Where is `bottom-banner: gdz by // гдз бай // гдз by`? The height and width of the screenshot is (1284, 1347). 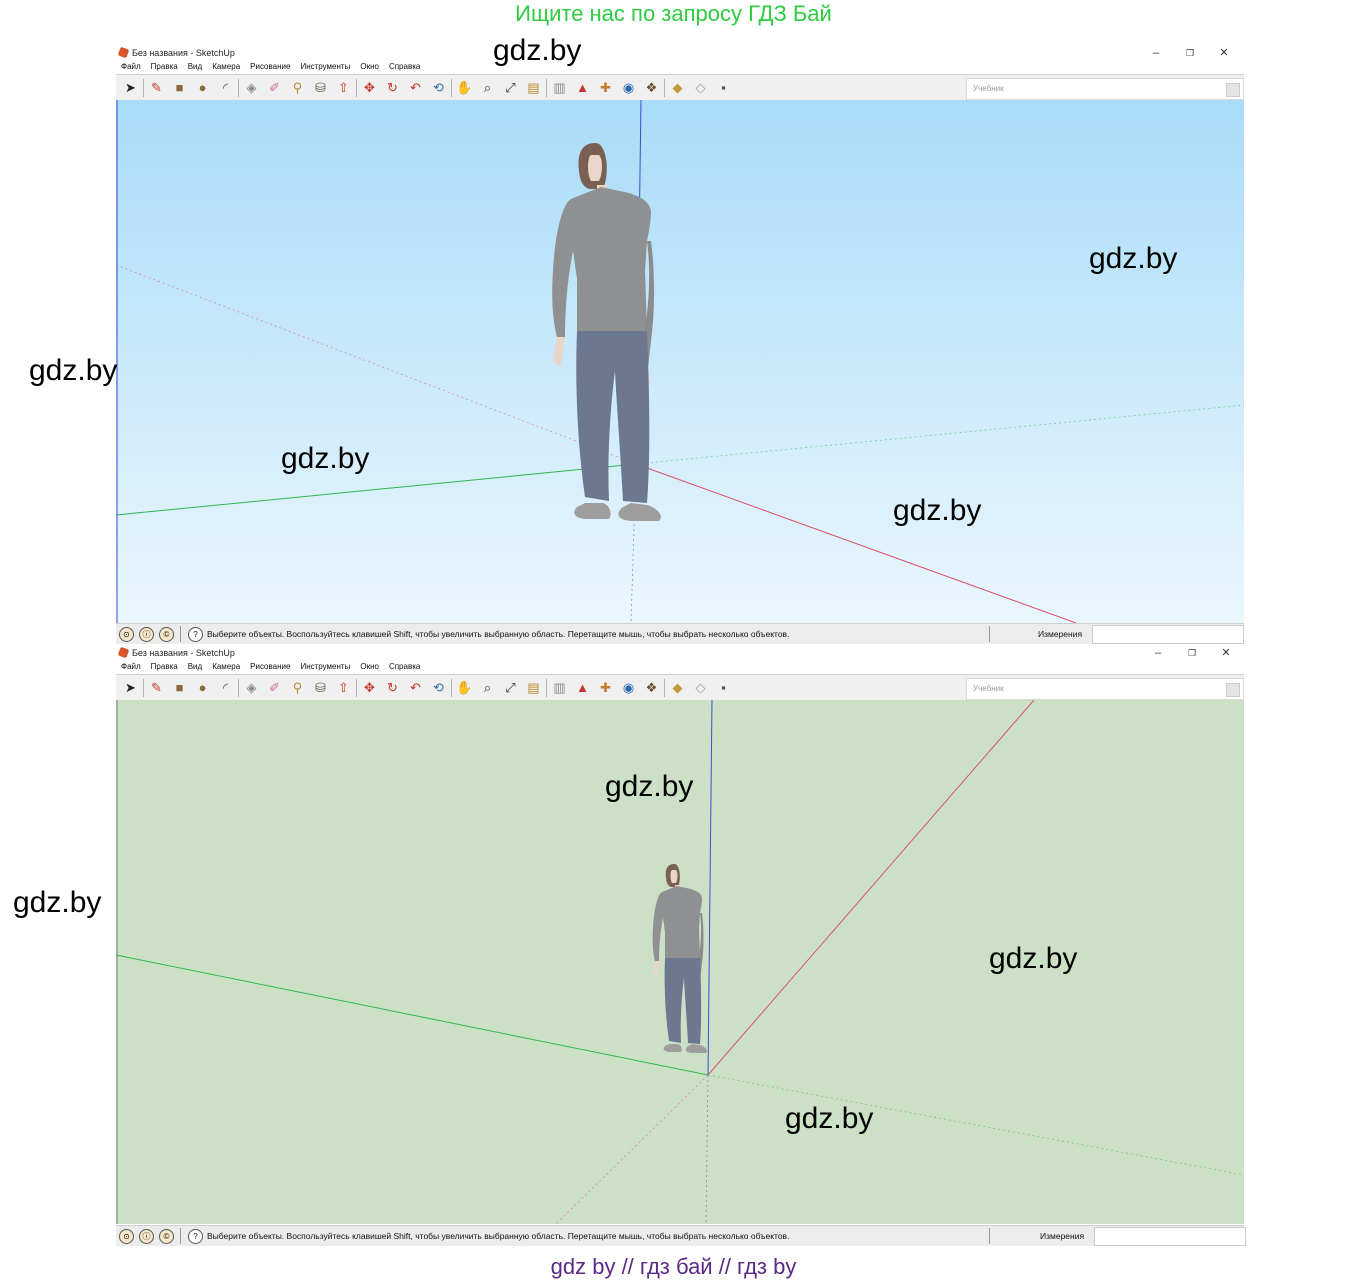 bottom-banner: gdz by // гдз бай // гдз by is located at coordinates (673, 1266).